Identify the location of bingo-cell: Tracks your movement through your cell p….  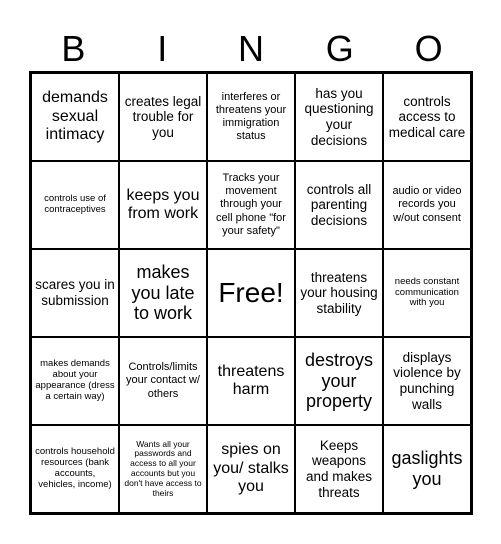
(251, 205).